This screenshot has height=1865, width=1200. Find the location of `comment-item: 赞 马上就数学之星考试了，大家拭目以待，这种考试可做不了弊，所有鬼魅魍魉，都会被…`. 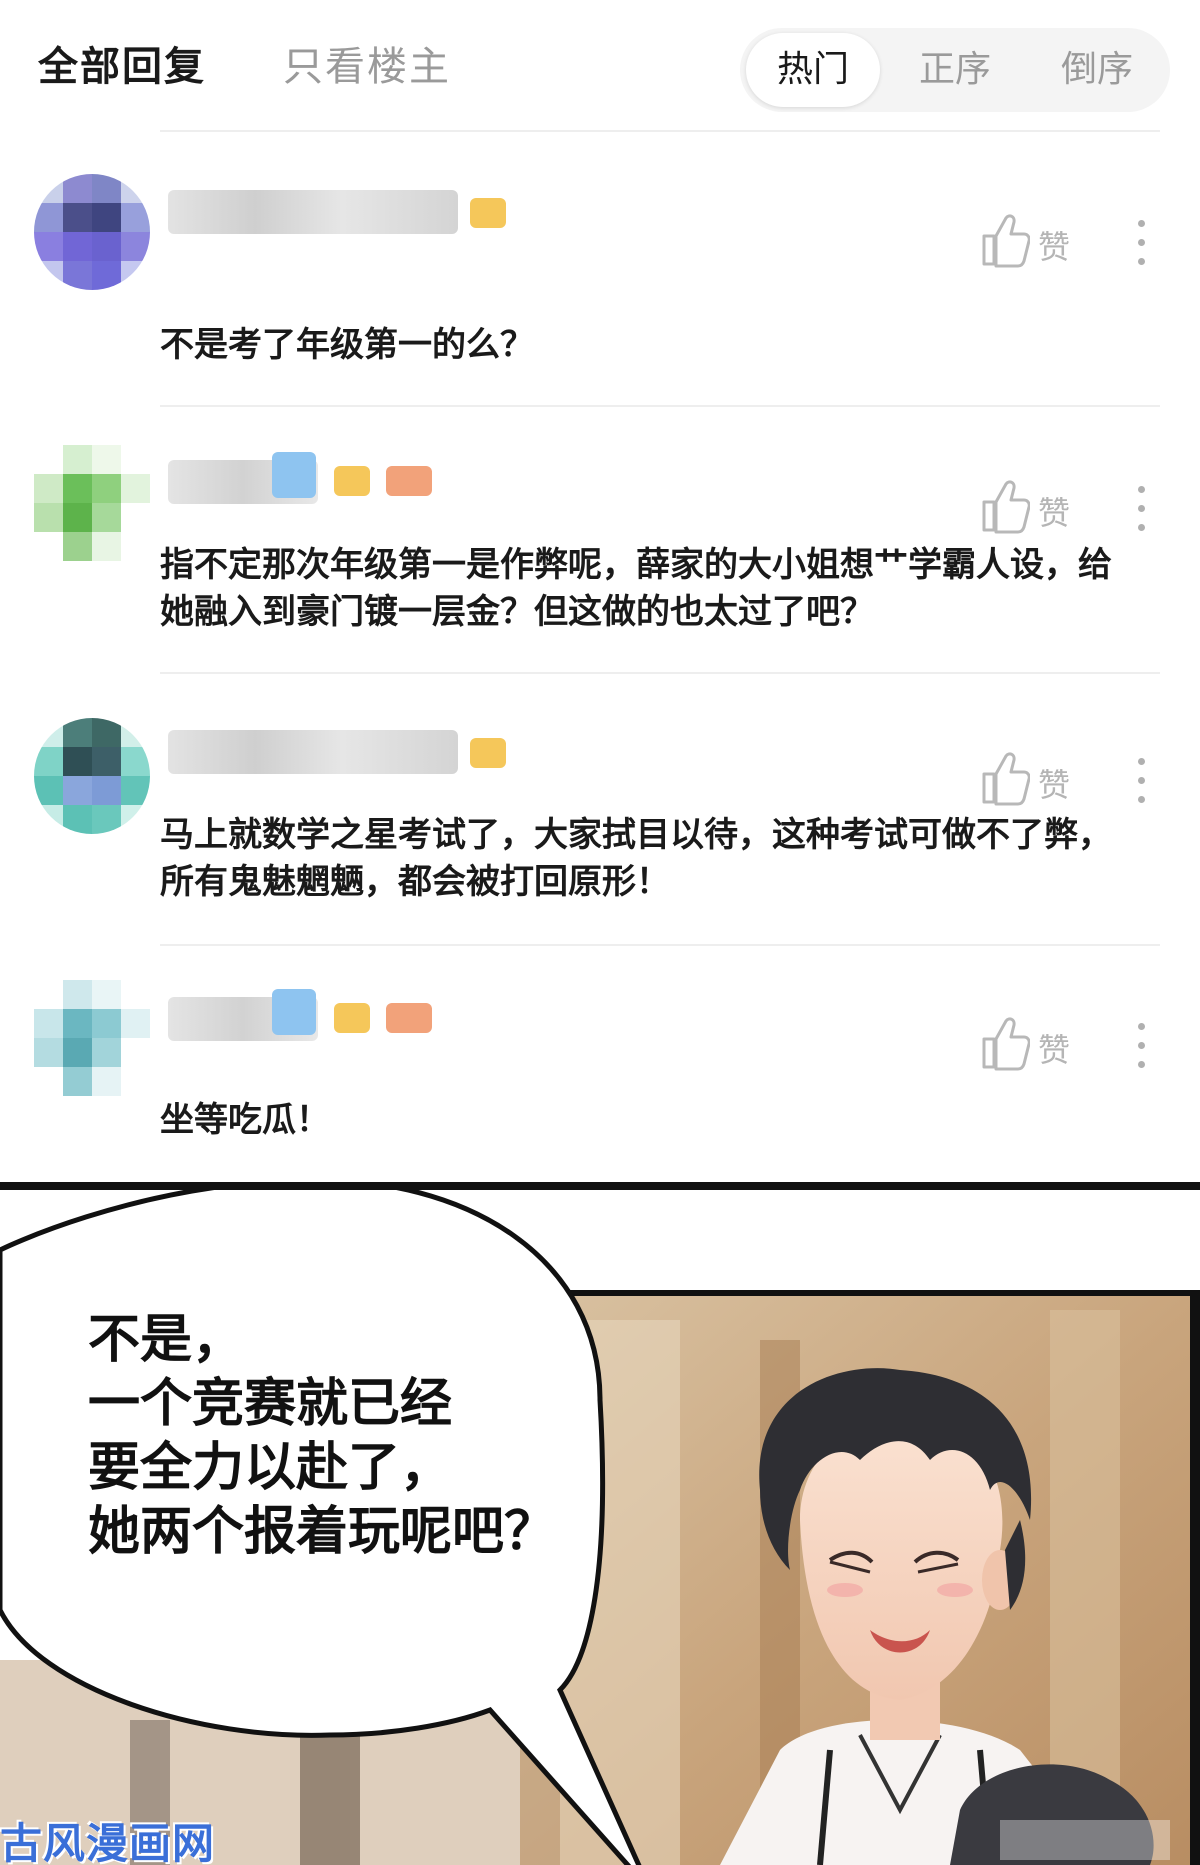

comment-item: 赞 马上就数学之星考试了，大家拭目以待，这种考试可做不了弊，所有鬼魅魍魉，都会被… is located at coordinates (600, 820).